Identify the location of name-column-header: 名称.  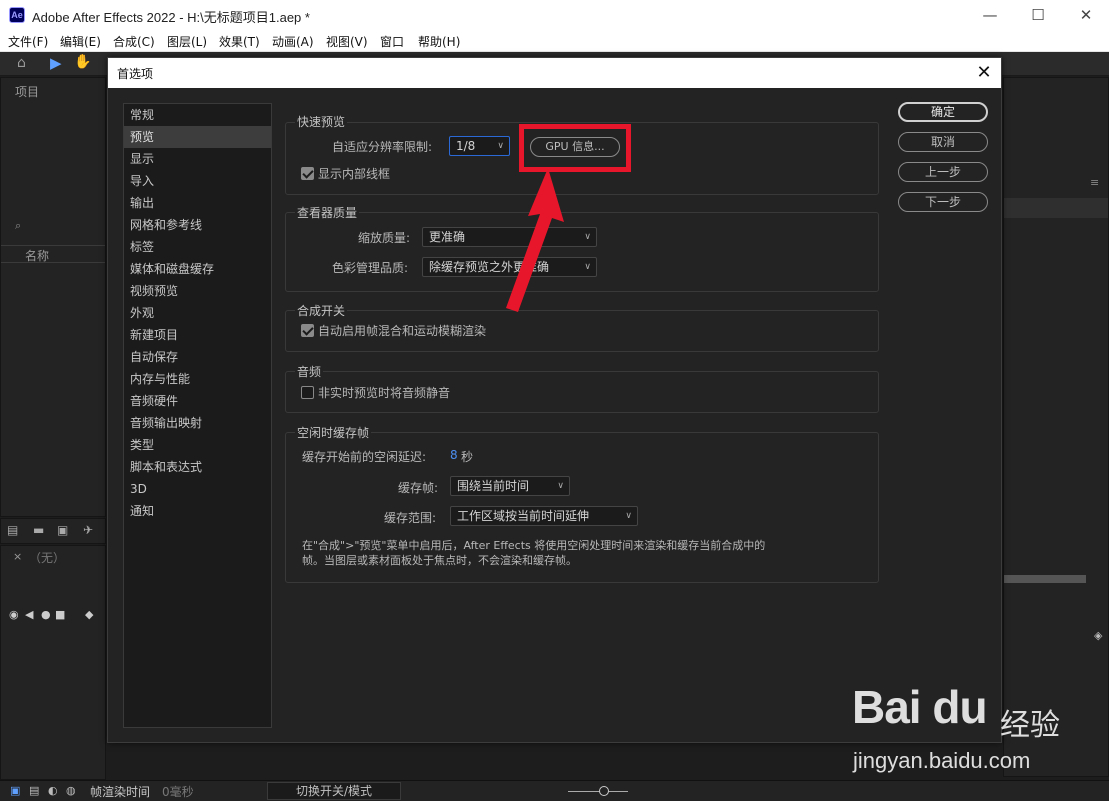
(37, 255).